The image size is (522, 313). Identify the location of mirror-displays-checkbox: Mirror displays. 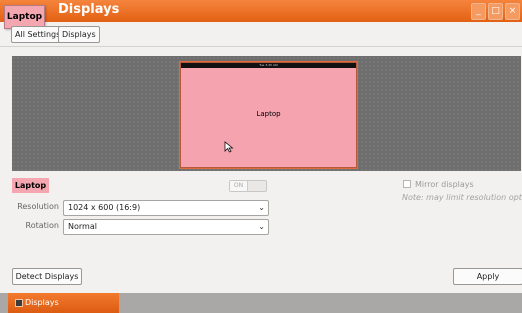
(438, 184).